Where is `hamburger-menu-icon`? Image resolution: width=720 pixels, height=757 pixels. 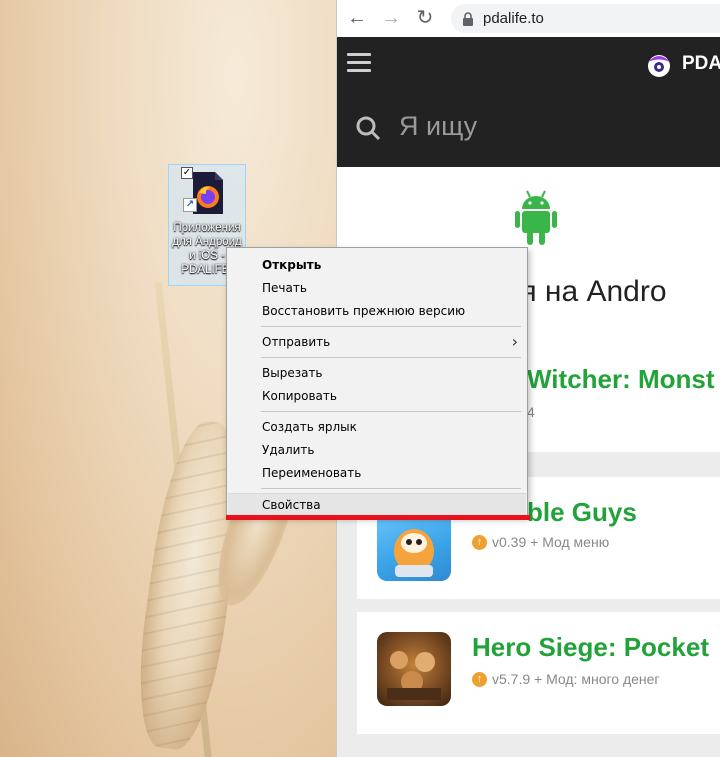
hamburger-menu-icon is located at coordinates (359, 63).